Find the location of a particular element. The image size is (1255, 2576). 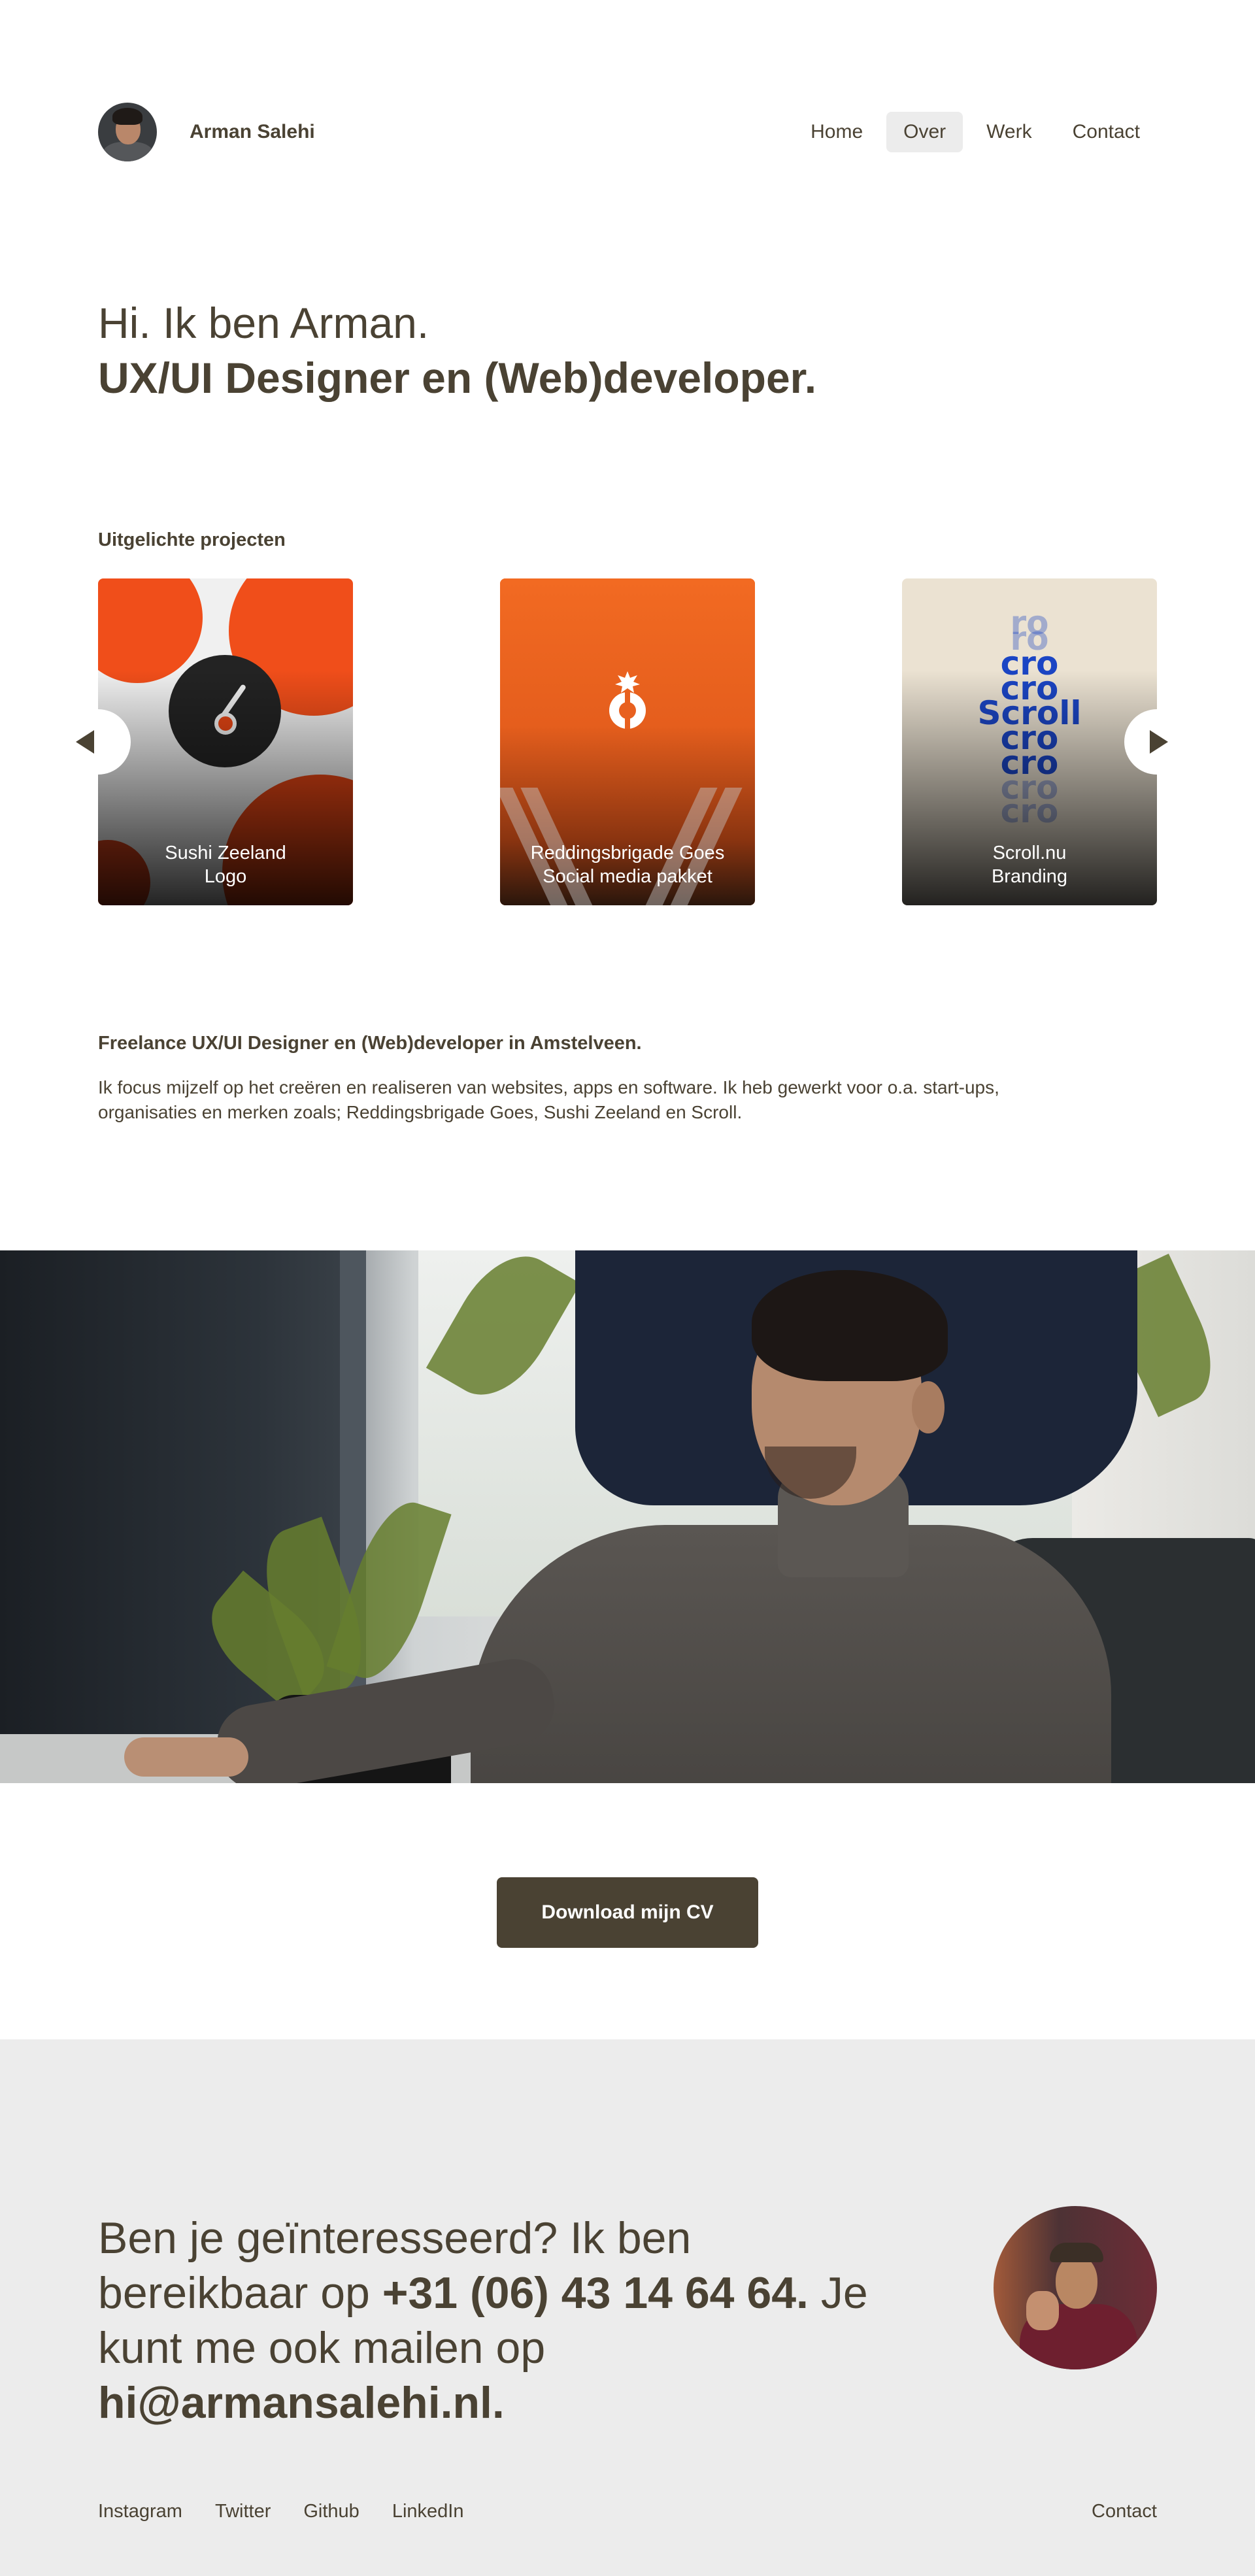

project-title: Sushi Zeeland Logo is located at coordinates (225, 865).